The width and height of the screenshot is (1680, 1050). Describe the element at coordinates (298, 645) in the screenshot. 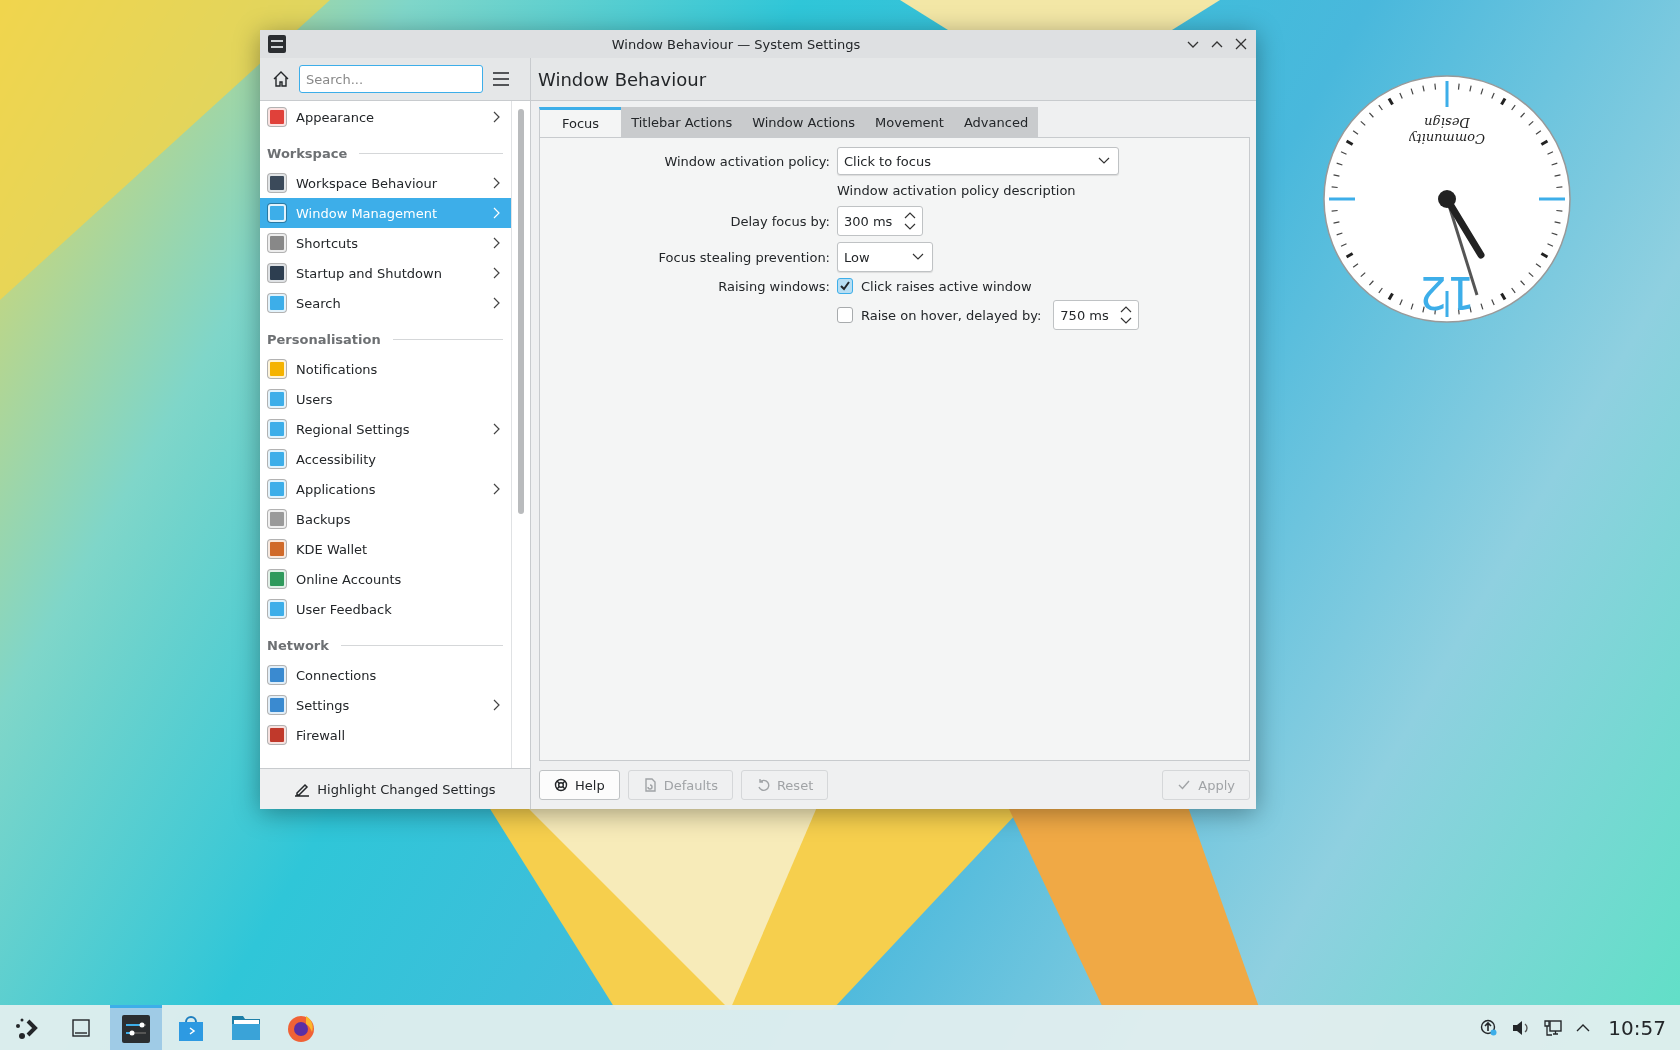

I see `section-header: Network` at that location.